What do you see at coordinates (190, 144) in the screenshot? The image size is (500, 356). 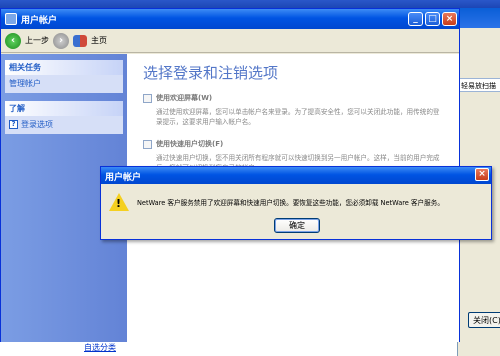 I see `fast-switching-label: 使用快速用户切换(F)` at bounding box center [190, 144].